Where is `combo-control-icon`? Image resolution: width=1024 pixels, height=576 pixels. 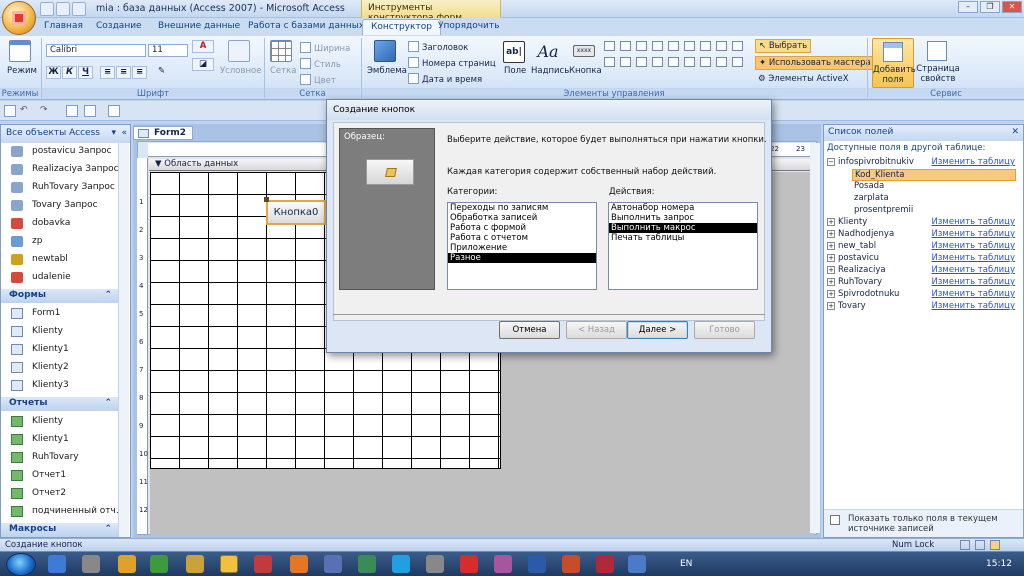 combo-control-icon is located at coordinates (705, 46).